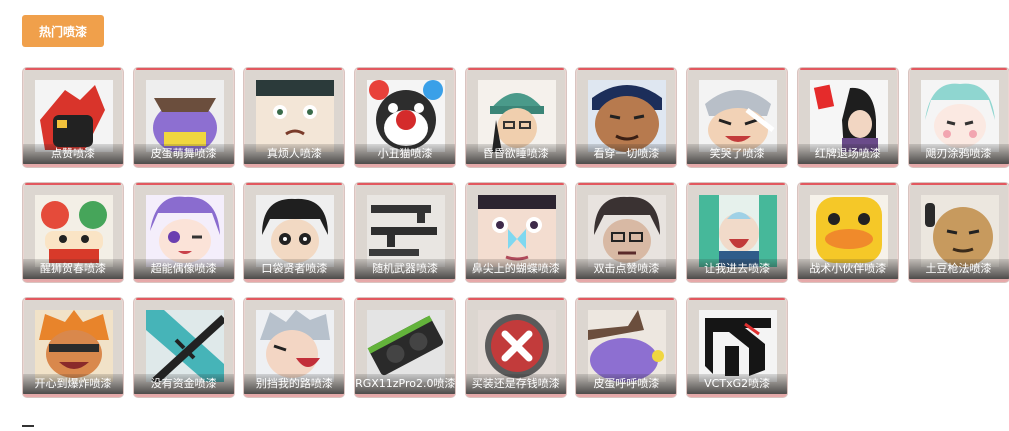  Describe the element at coordinates (626, 269) in the screenshot. I see `spray-label: 双击点赞喷漆` at that location.